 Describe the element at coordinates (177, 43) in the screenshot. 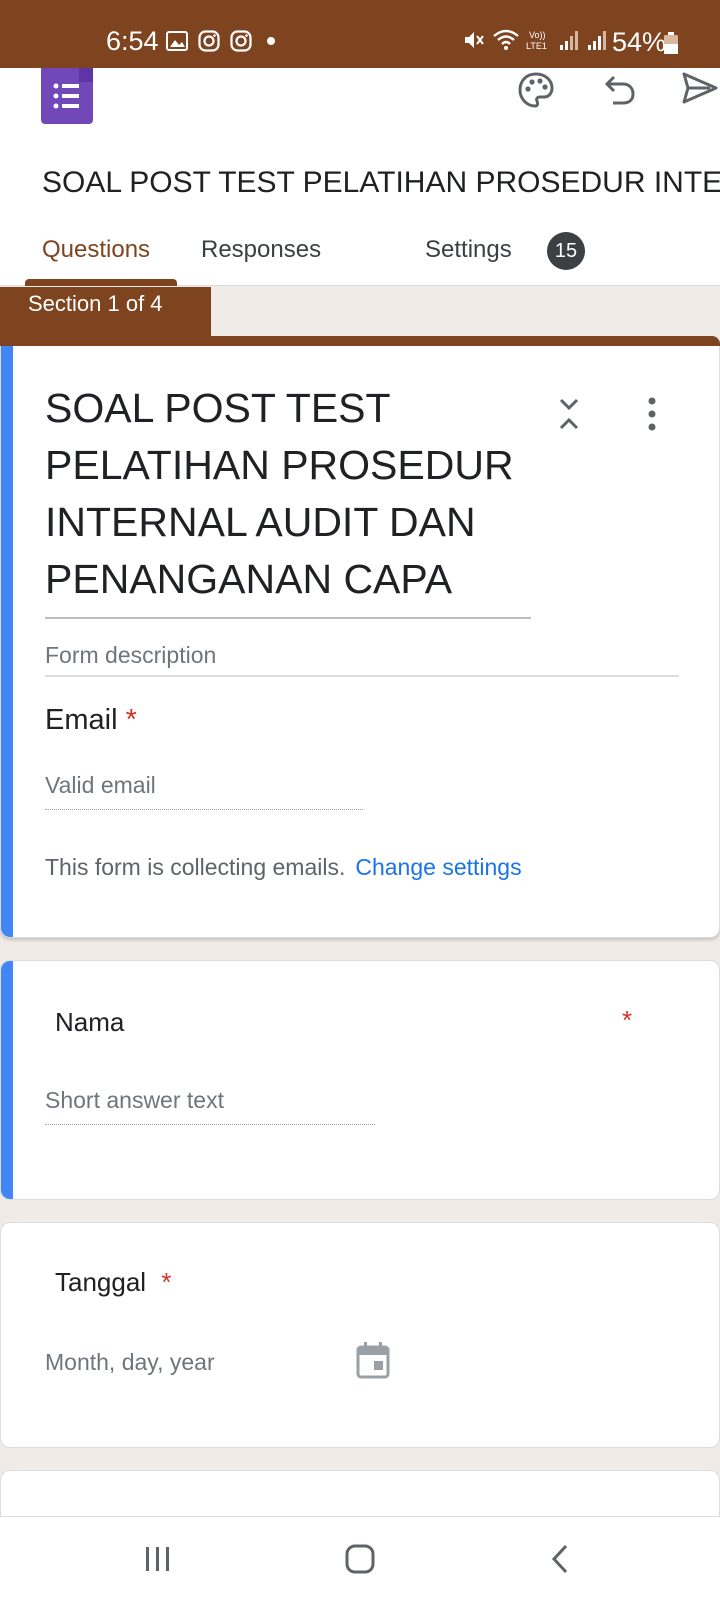

I see `gallery-icon` at that location.